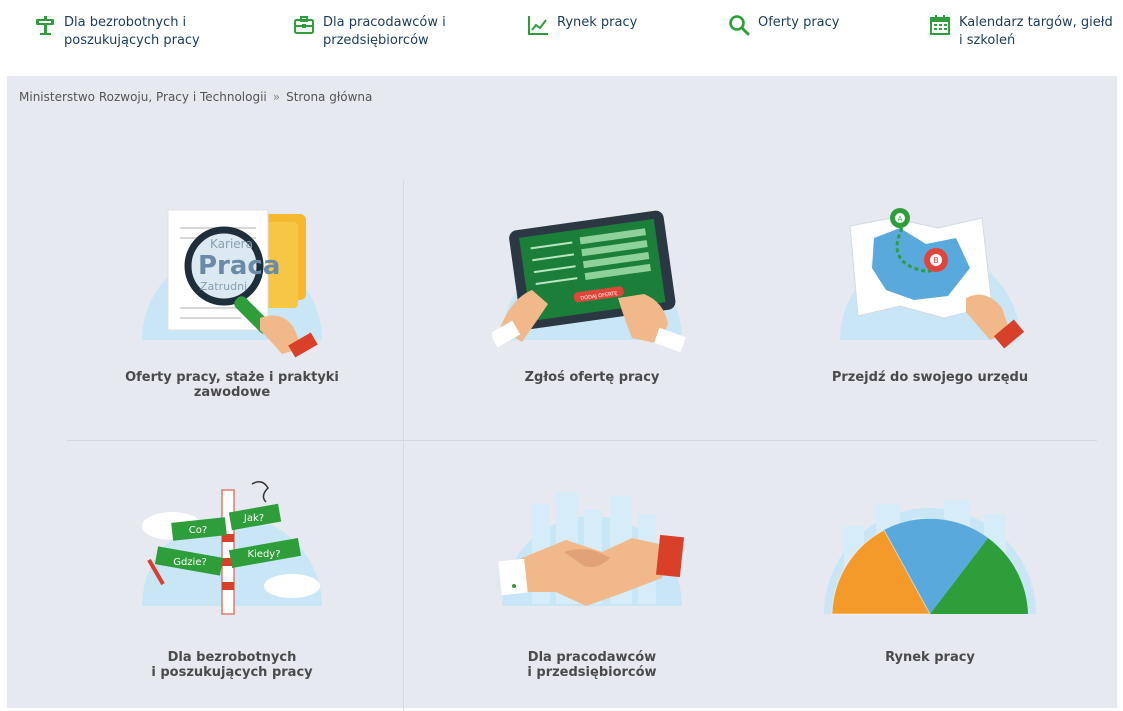 The image size is (1123, 711). Describe the element at coordinates (582, 440) in the screenshot. I see `grid-divider-horizontal` at that location.